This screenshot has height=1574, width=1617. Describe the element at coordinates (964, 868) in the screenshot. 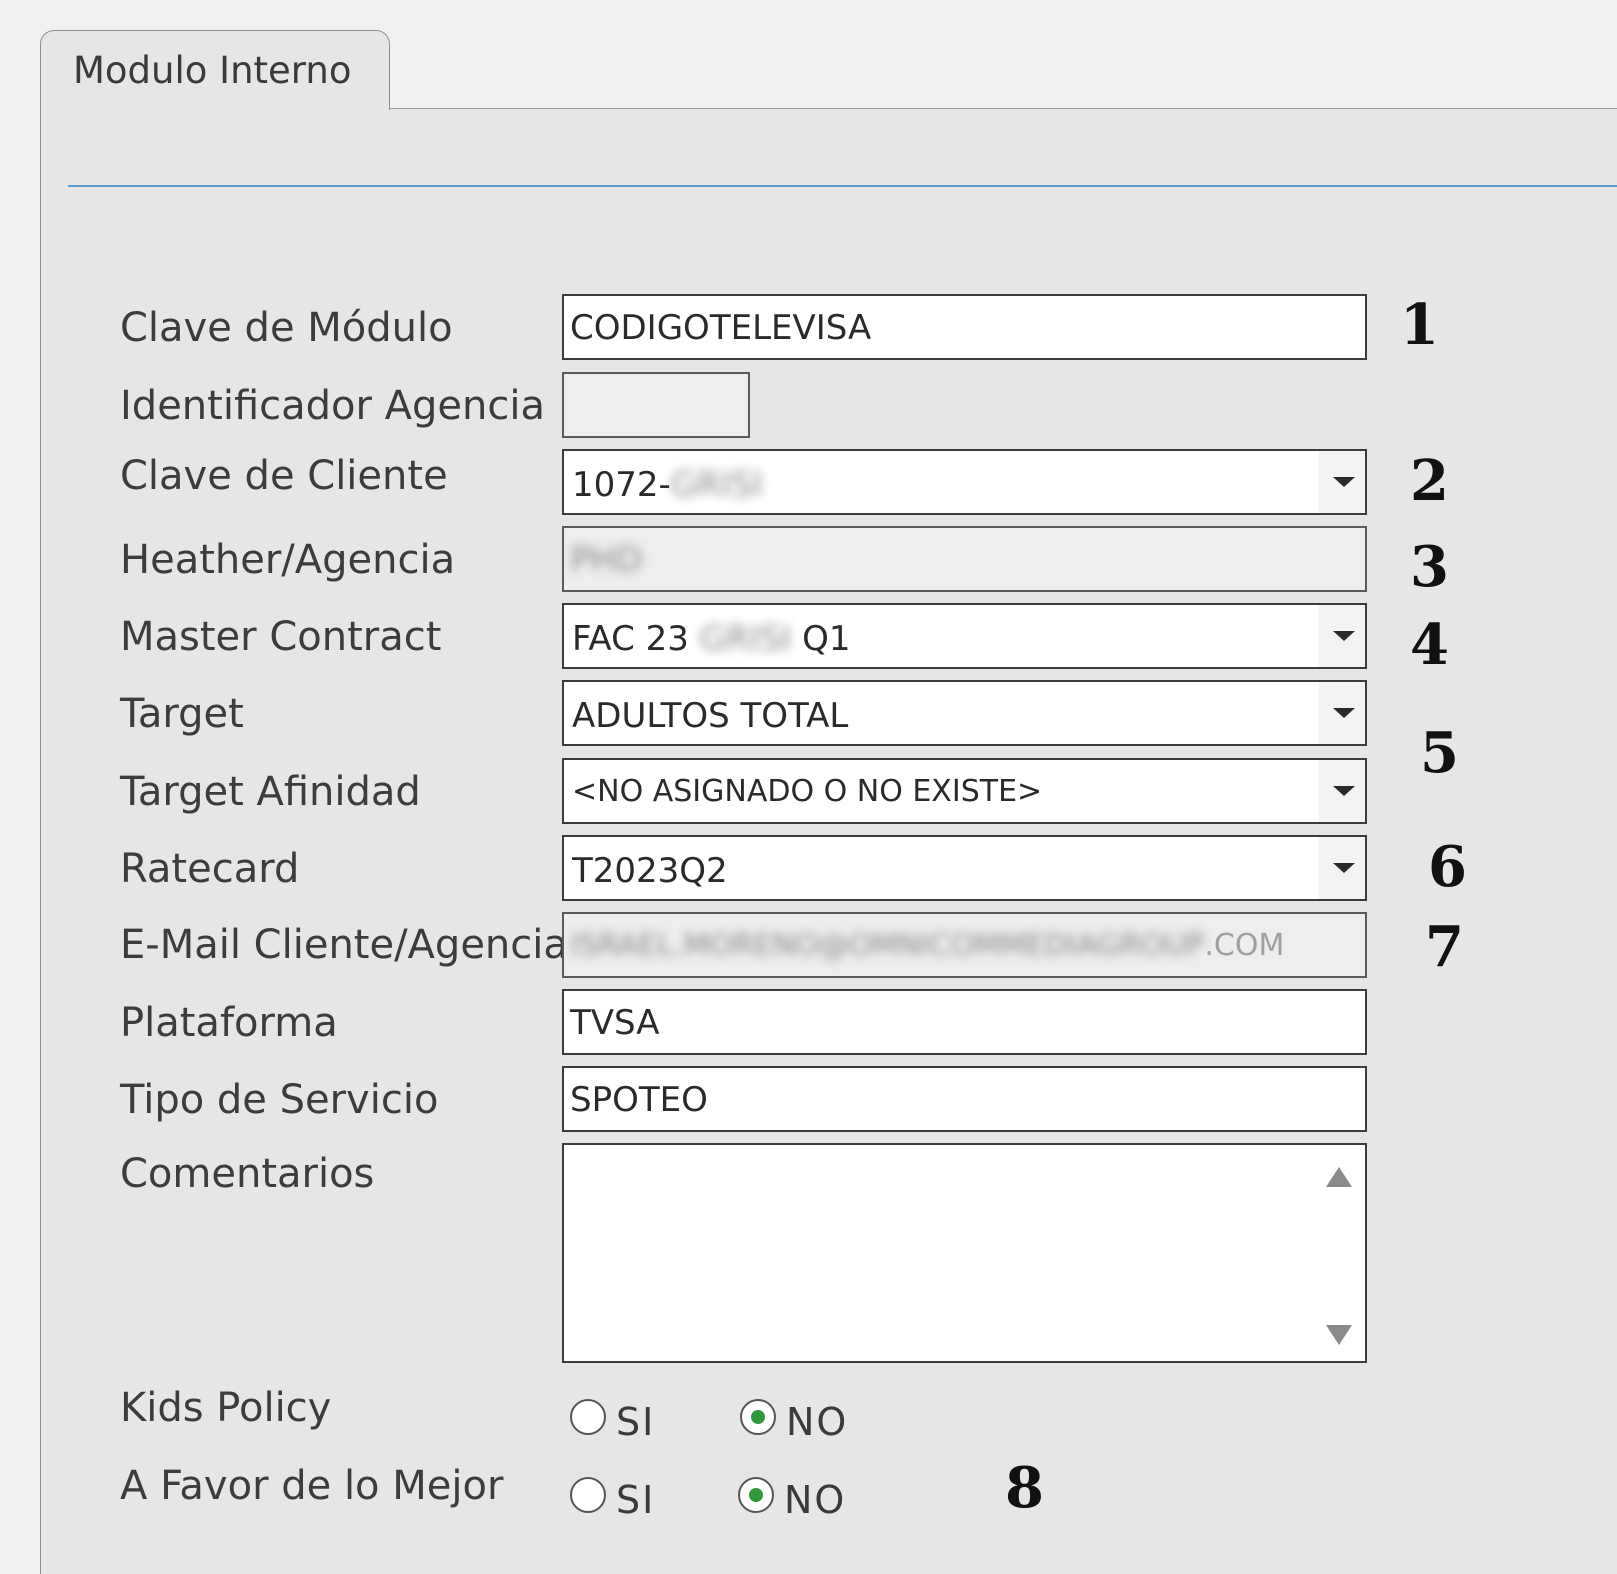

I see `ratecard-select: T2023Q2` at that location.